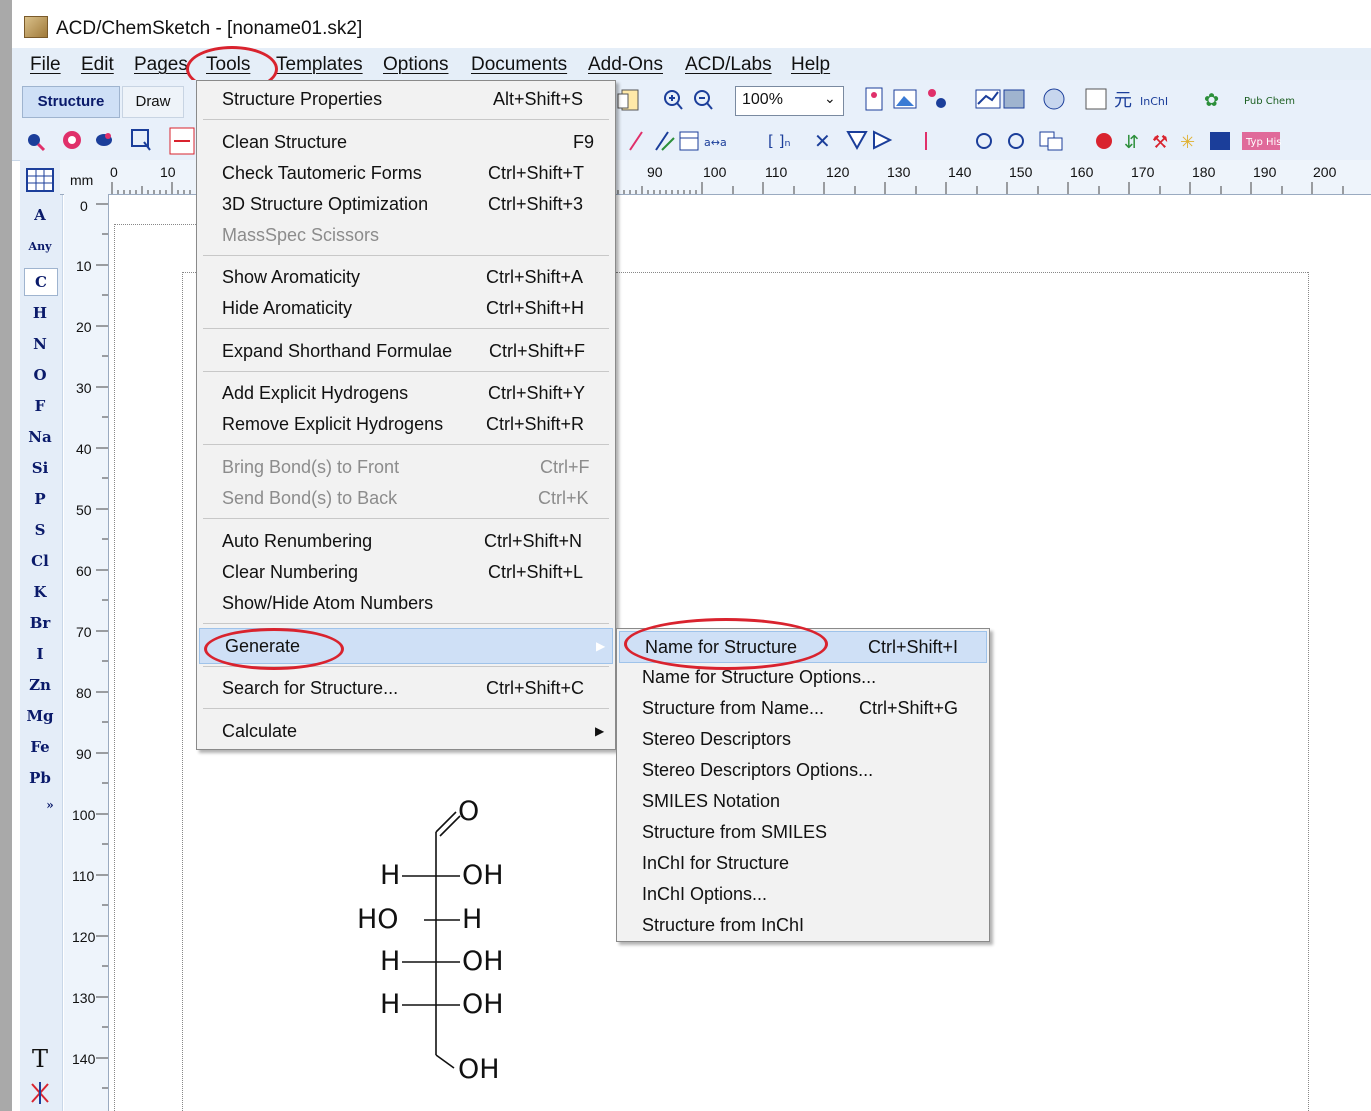 The width and height of the screenshot is (1371, 1111). I want to click on rotate-icon, so click(104, 139).